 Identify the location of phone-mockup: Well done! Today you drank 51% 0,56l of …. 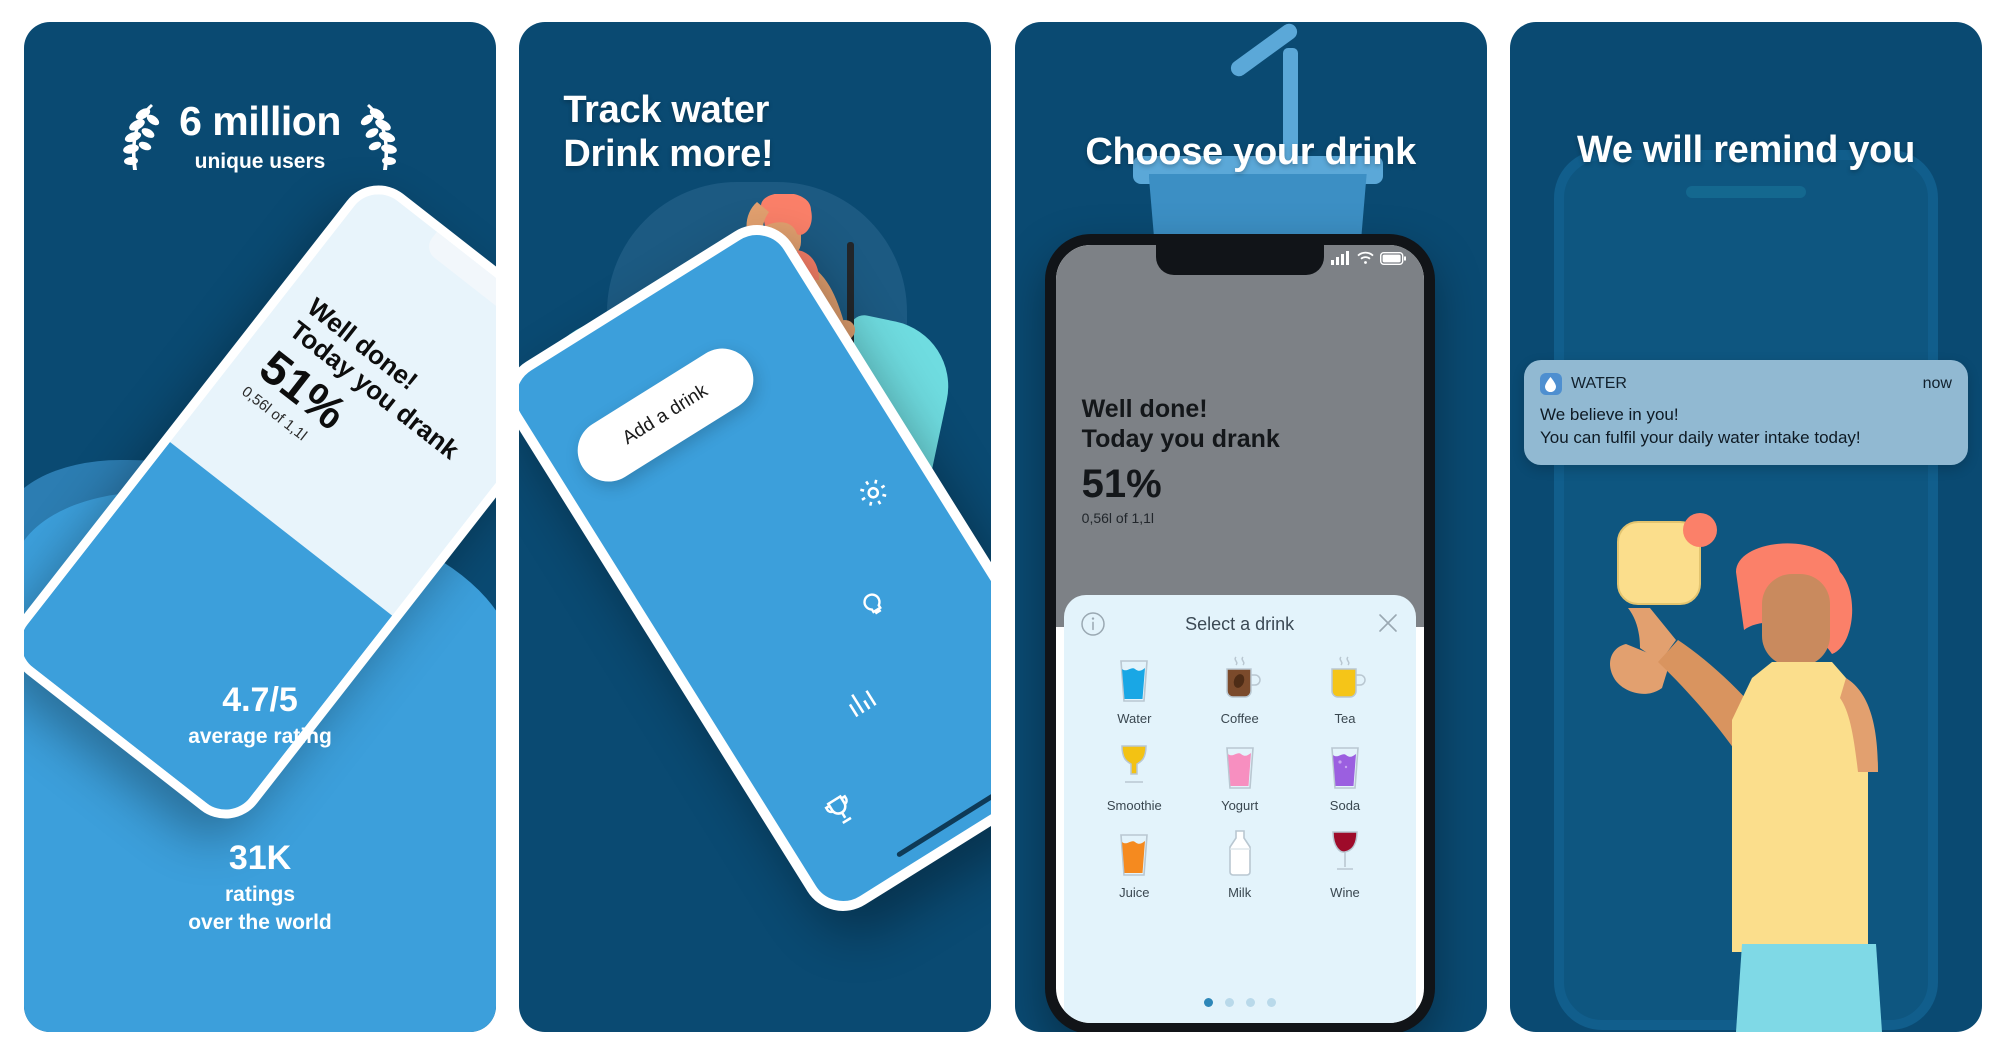
(1239, 633).